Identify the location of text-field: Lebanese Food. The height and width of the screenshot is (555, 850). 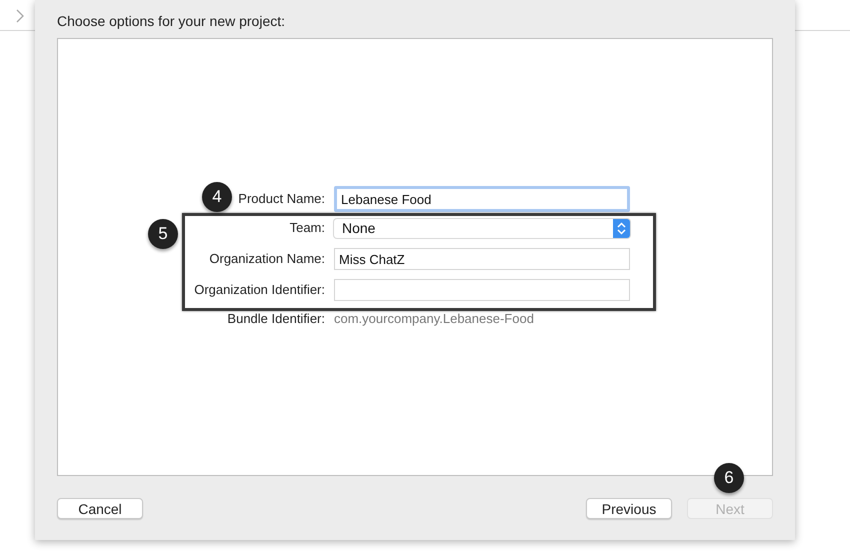
(482, 199).